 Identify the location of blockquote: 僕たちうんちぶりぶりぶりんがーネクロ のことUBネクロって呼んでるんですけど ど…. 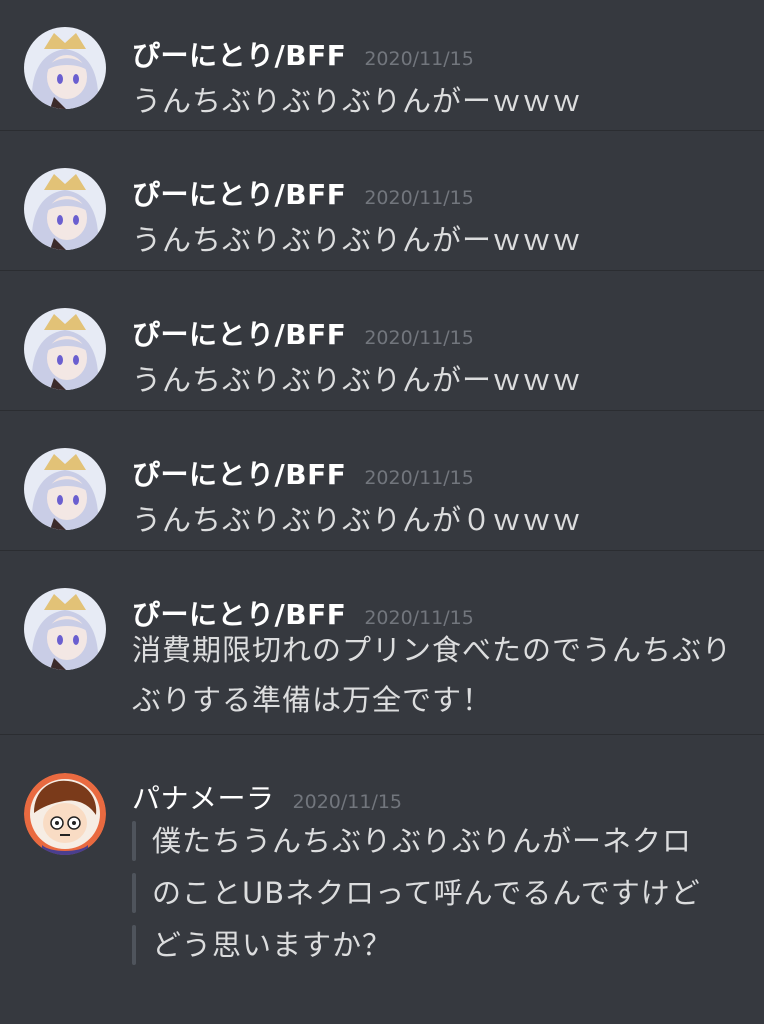
(432, 893).